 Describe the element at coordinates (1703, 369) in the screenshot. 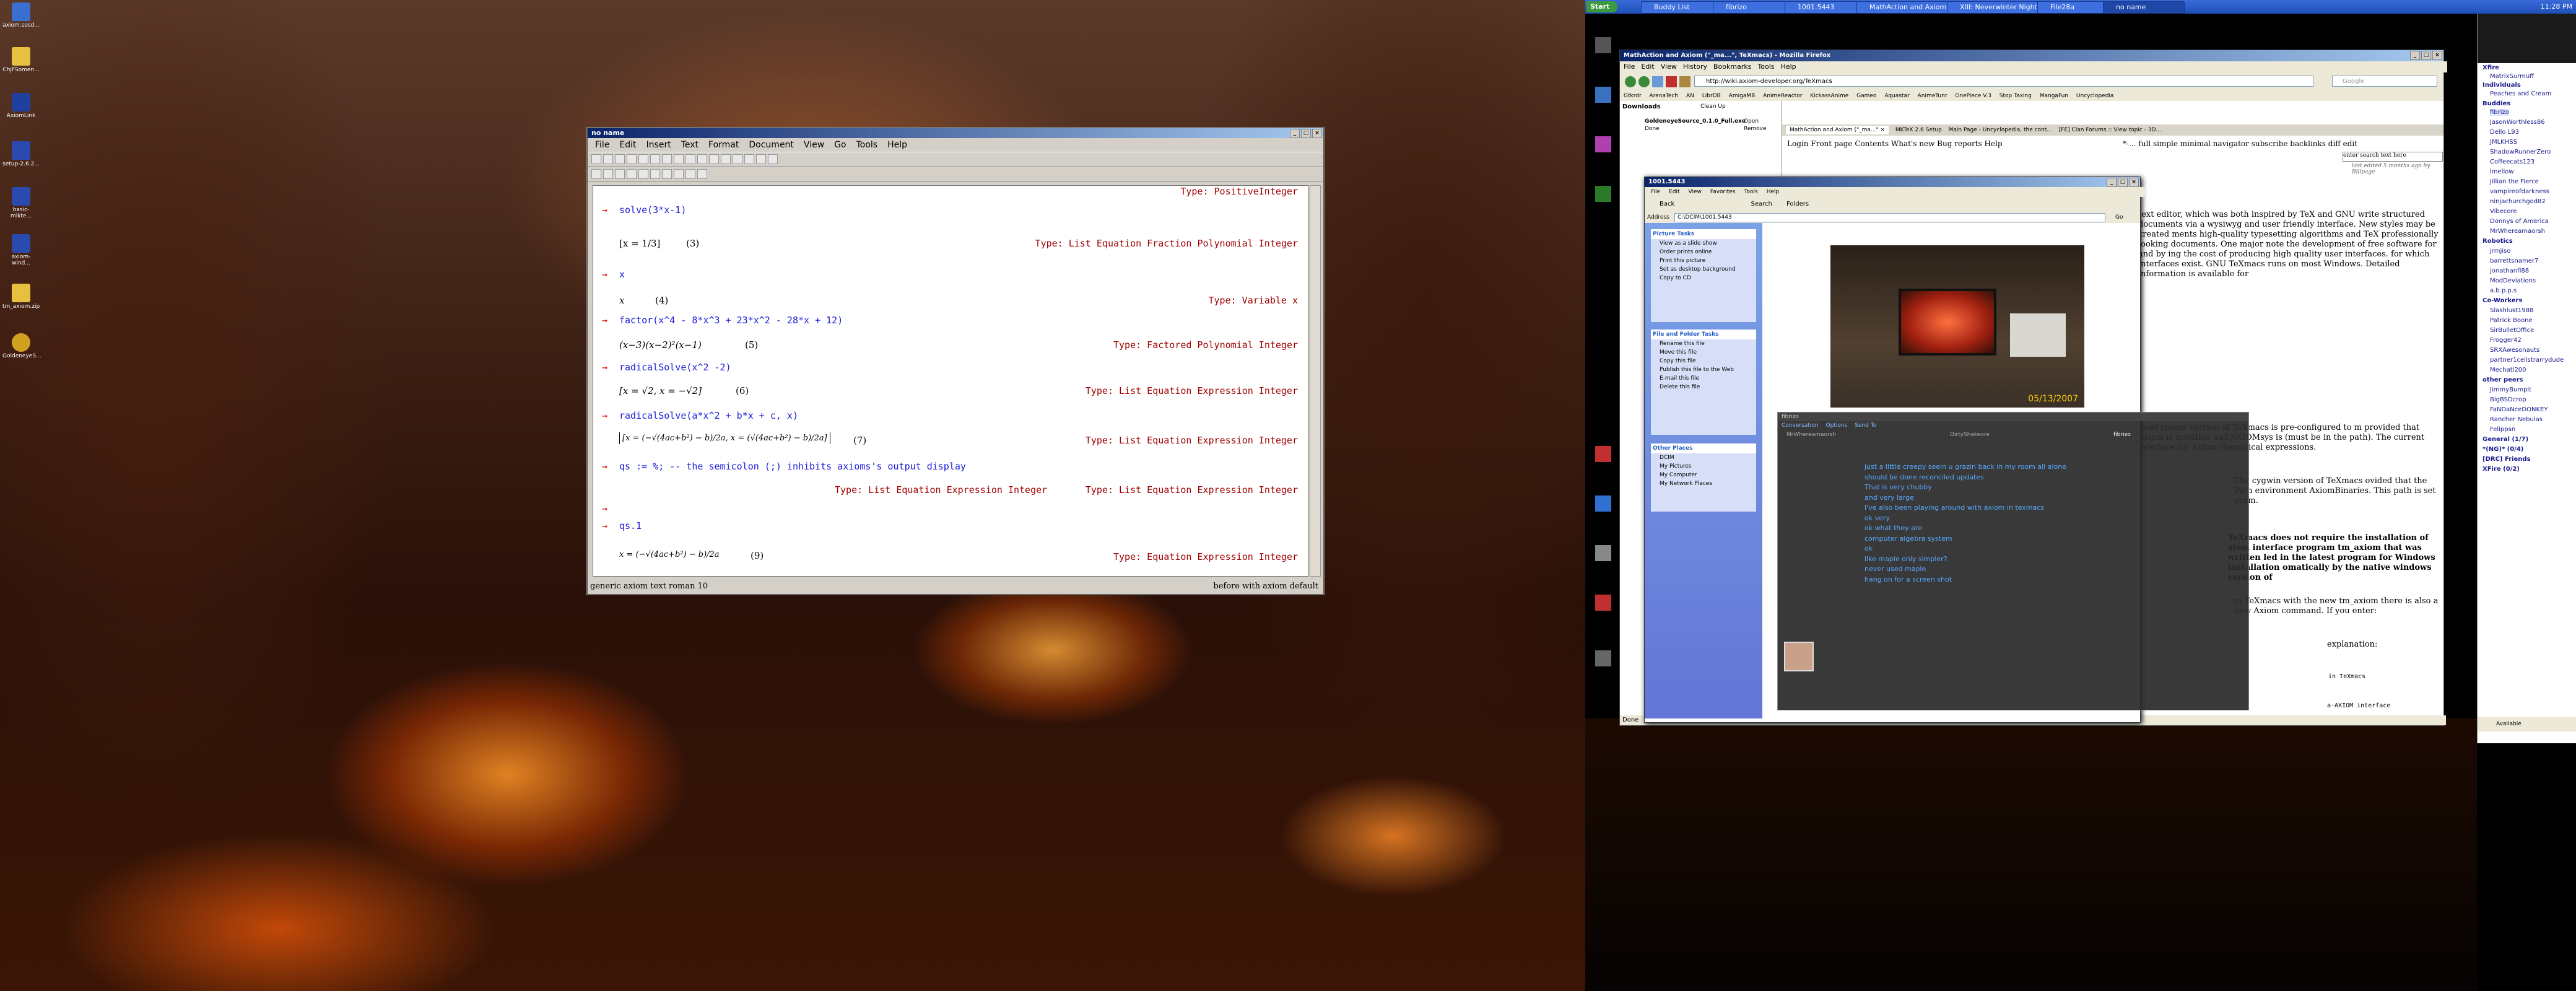

I see `task-link: Publish this file to the Web` at that location.